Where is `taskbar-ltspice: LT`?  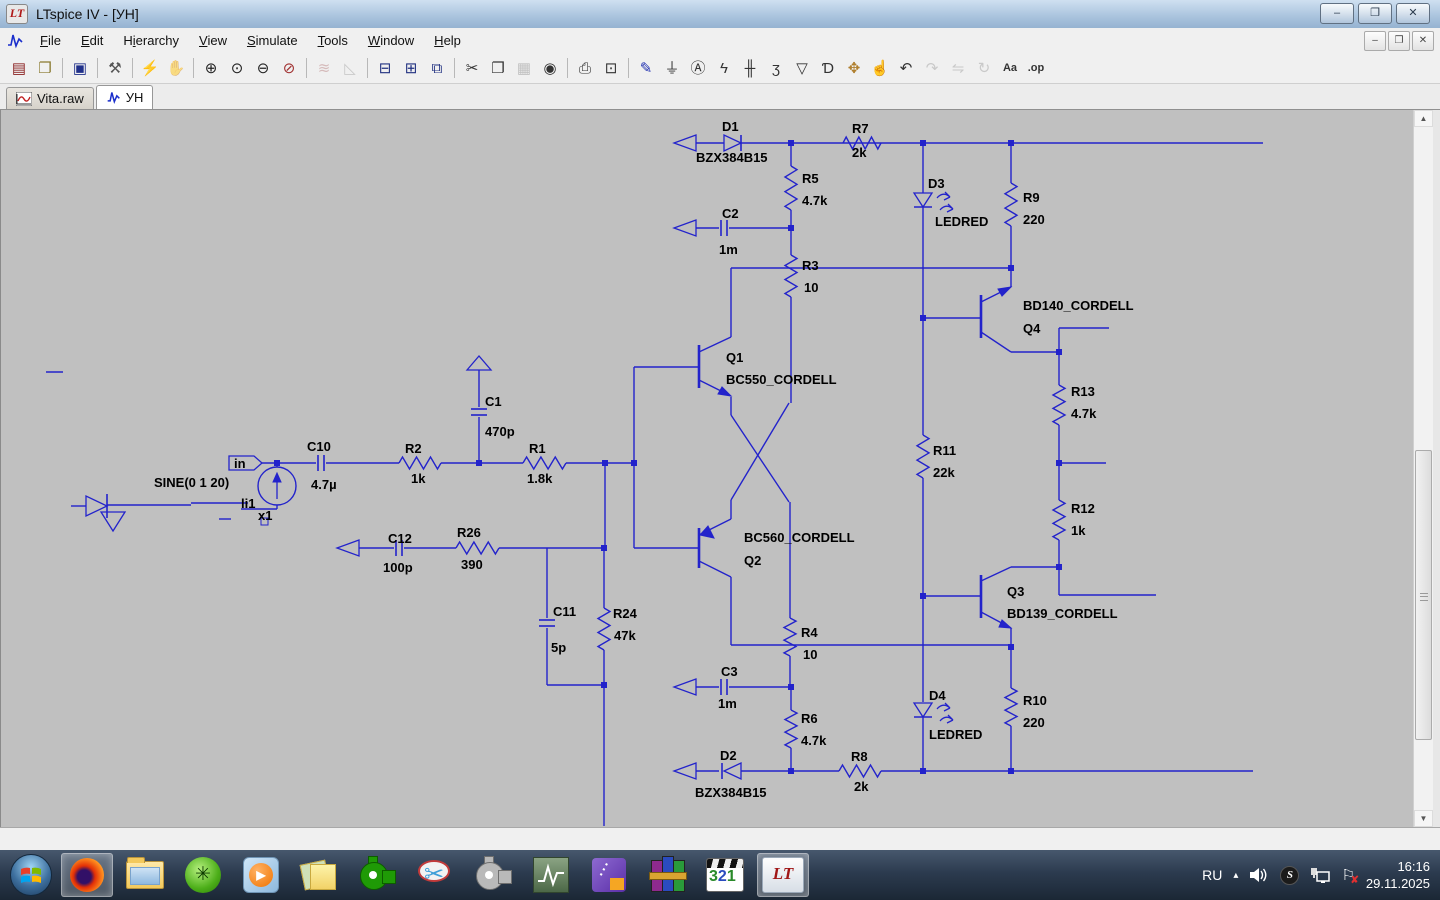
taskbar-ltspice: LT is located at coordinates (783, 875).